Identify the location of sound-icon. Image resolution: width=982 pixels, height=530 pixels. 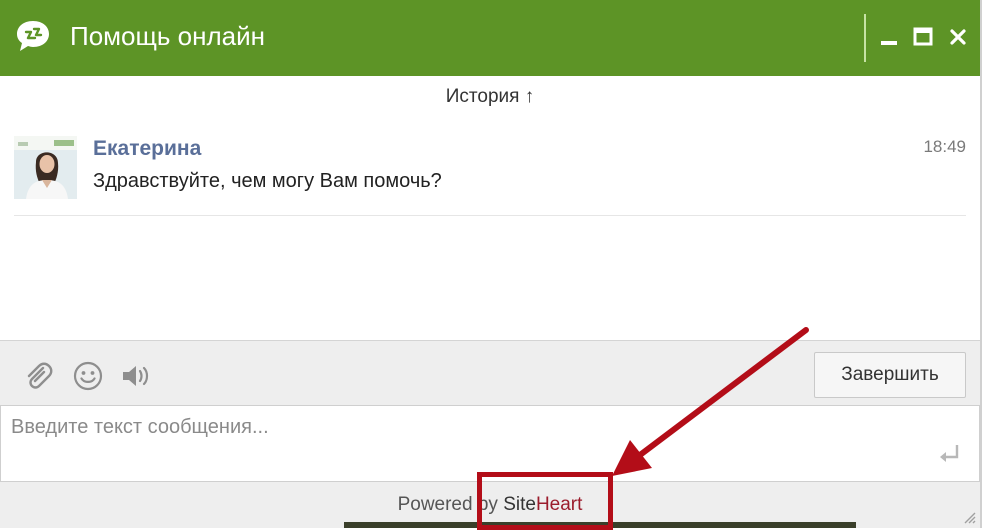
(136, 376).